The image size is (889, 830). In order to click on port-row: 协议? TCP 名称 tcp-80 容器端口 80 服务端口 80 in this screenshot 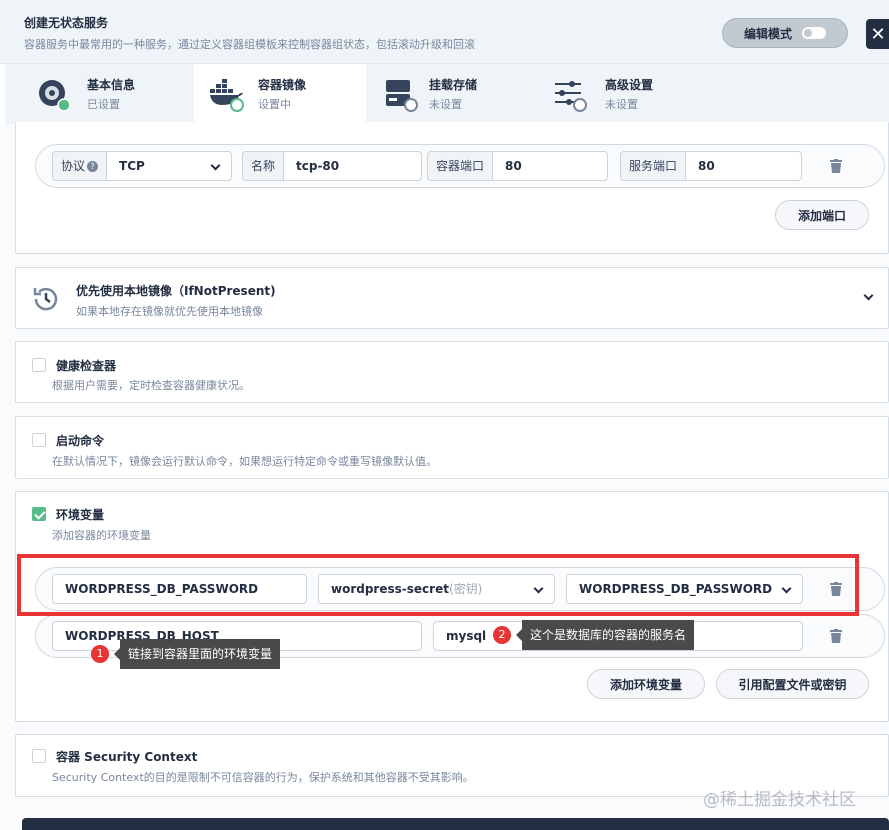, I will do `click(460, 166)`.